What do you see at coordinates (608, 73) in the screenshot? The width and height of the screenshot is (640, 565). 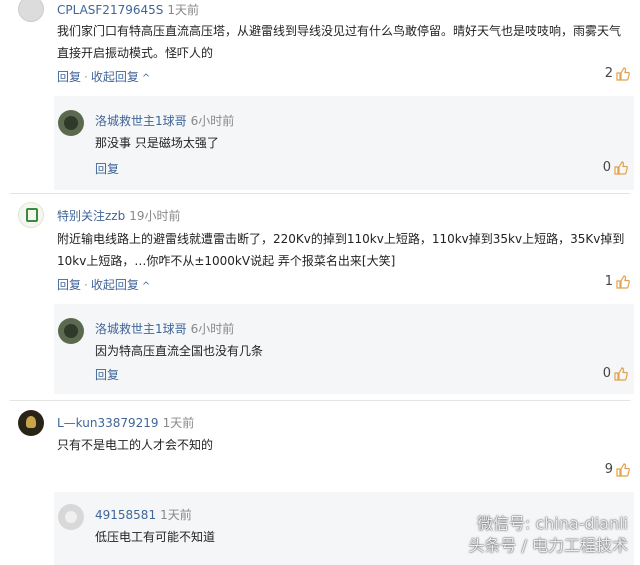 I see `like-count: 2` at bounding box center [608, 73].